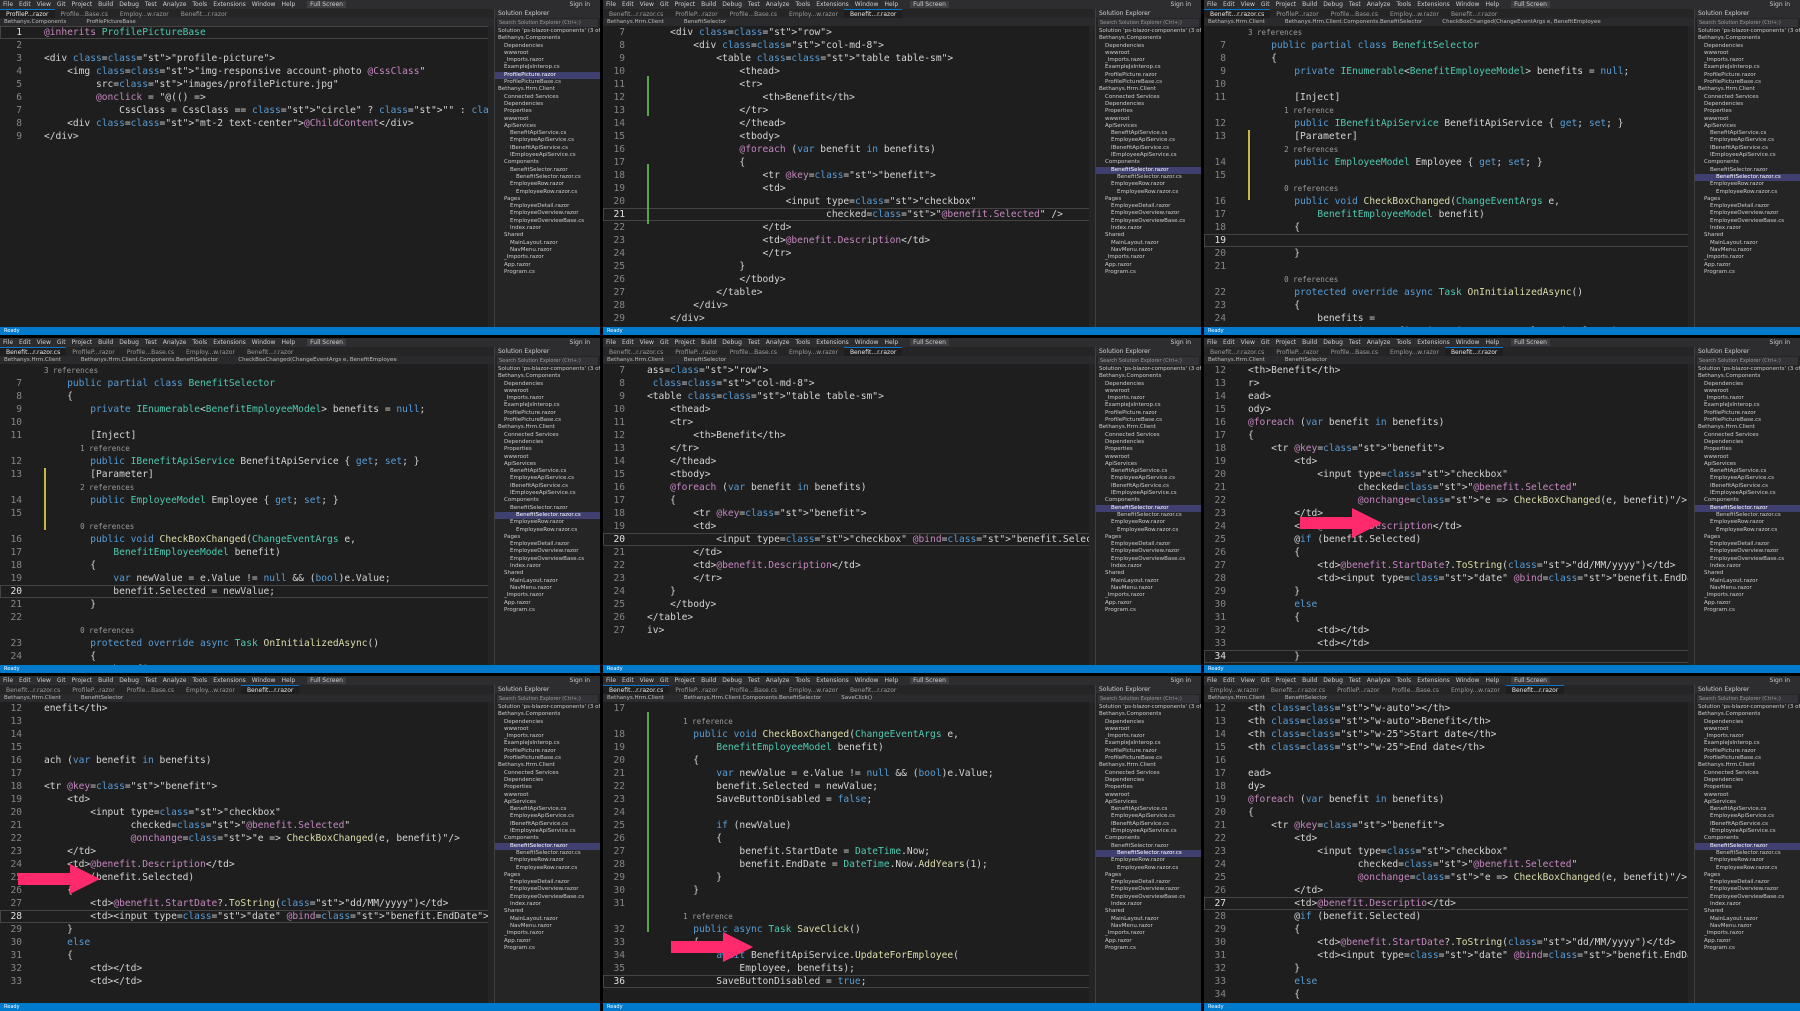 The width and height of the screenshot is (1800, 1011). I want to click on tree-item: Connected Services, so click(1148, 773).